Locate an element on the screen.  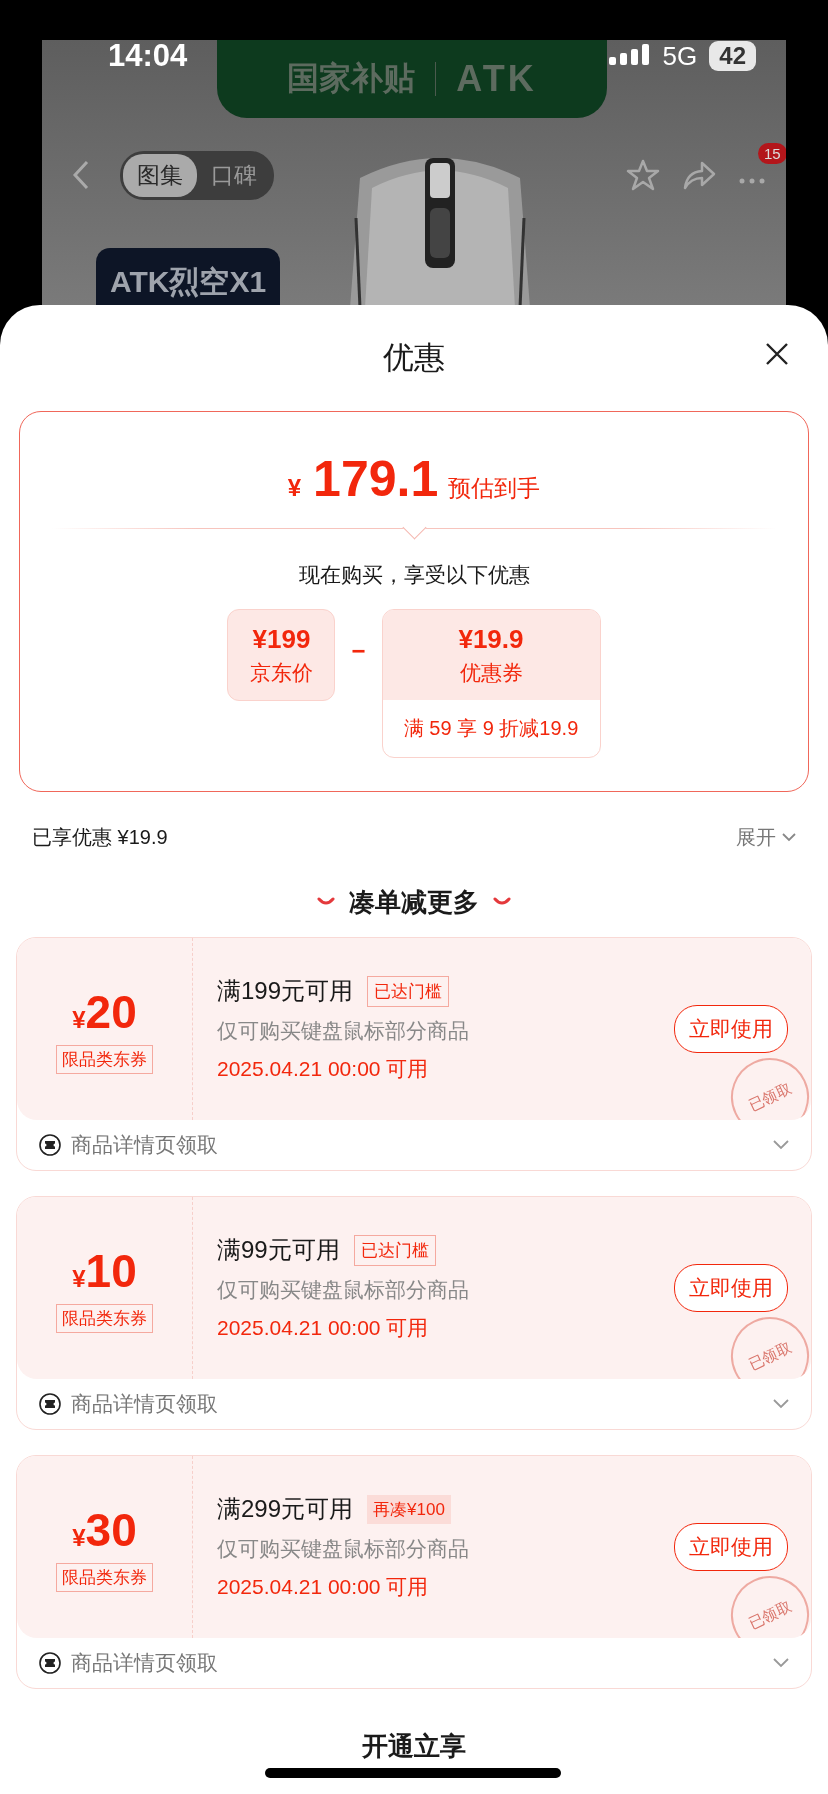
coupon-amount: 20 is located at coordinates (111, 1011).